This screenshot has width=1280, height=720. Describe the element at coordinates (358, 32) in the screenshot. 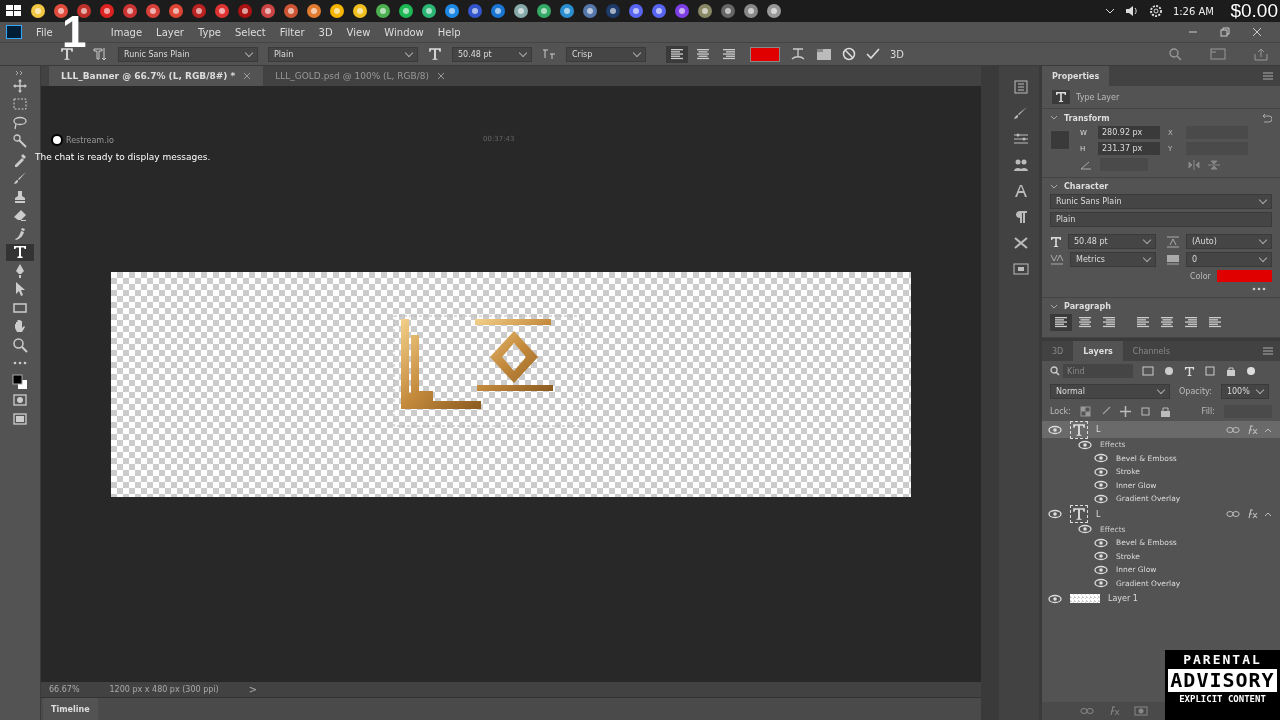

I see `menu-item: View` at that location.